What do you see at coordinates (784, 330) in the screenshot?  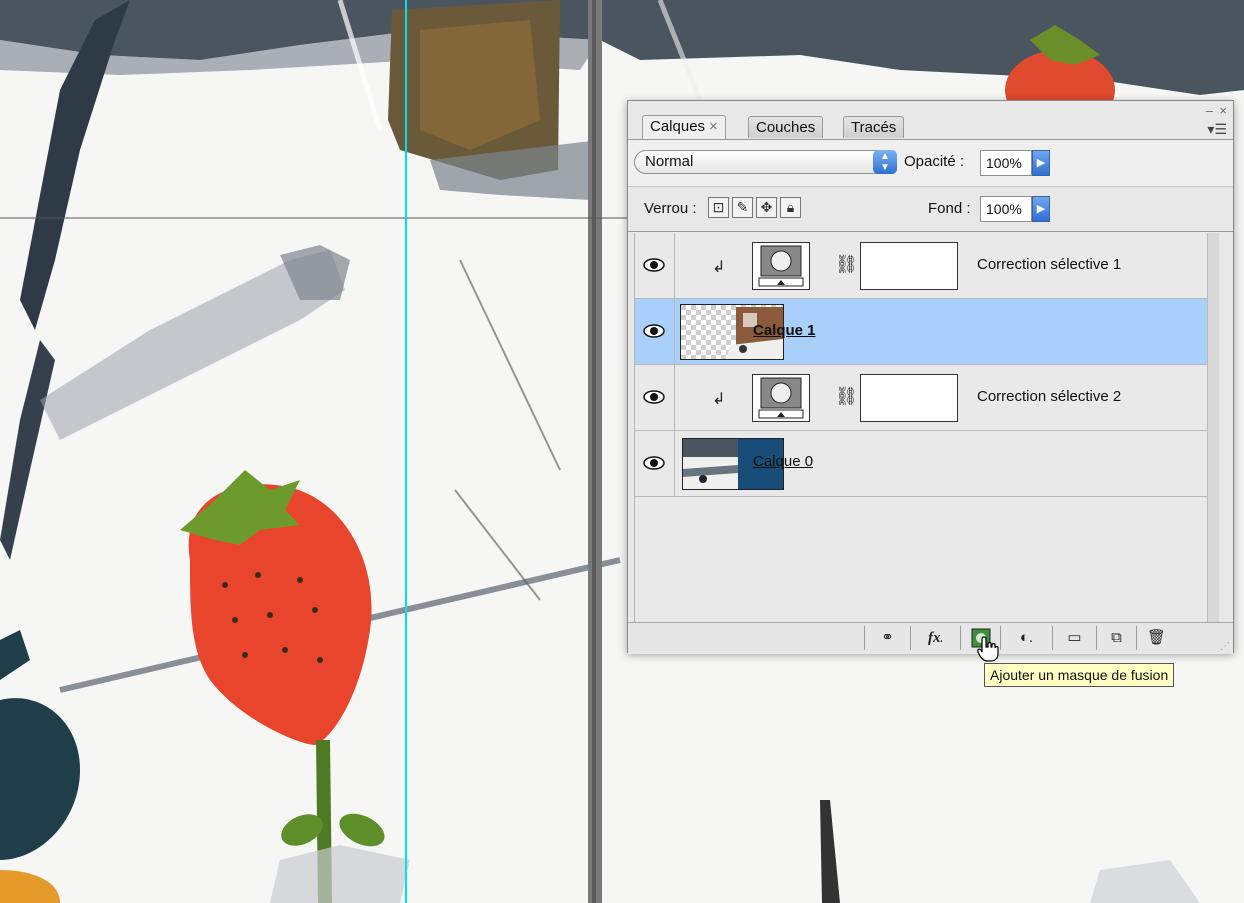 I see `layer-name: Calque 1` at bounding box center [784, 330].